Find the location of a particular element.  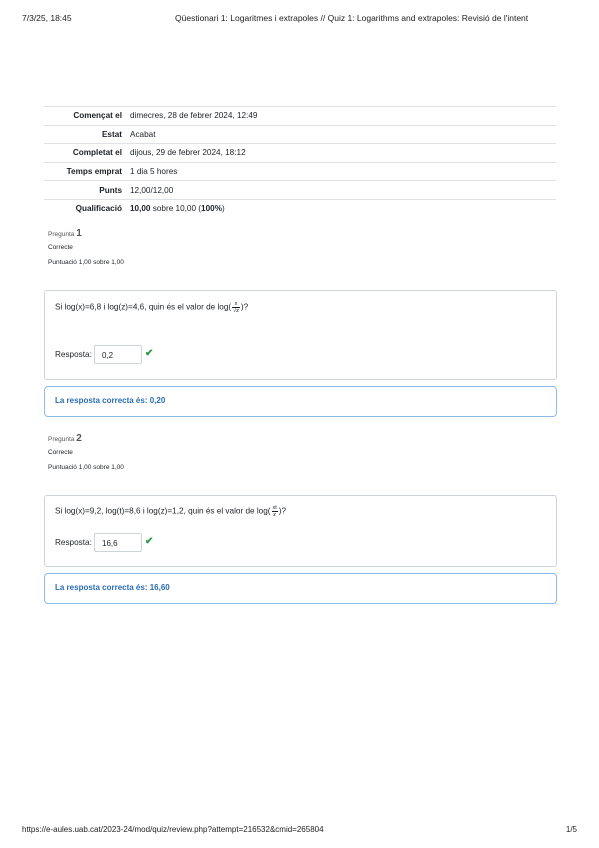

fraction-numerator: x is located at coordinates (236, 304).